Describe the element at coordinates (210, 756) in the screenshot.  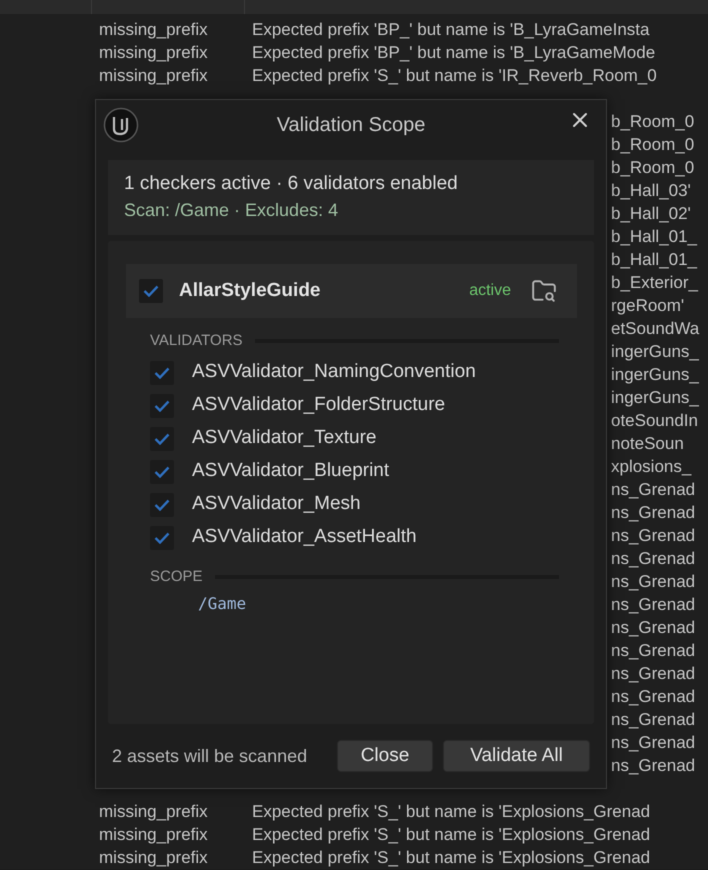
I see `footer-text: 2 assets will be scanned` at that location.